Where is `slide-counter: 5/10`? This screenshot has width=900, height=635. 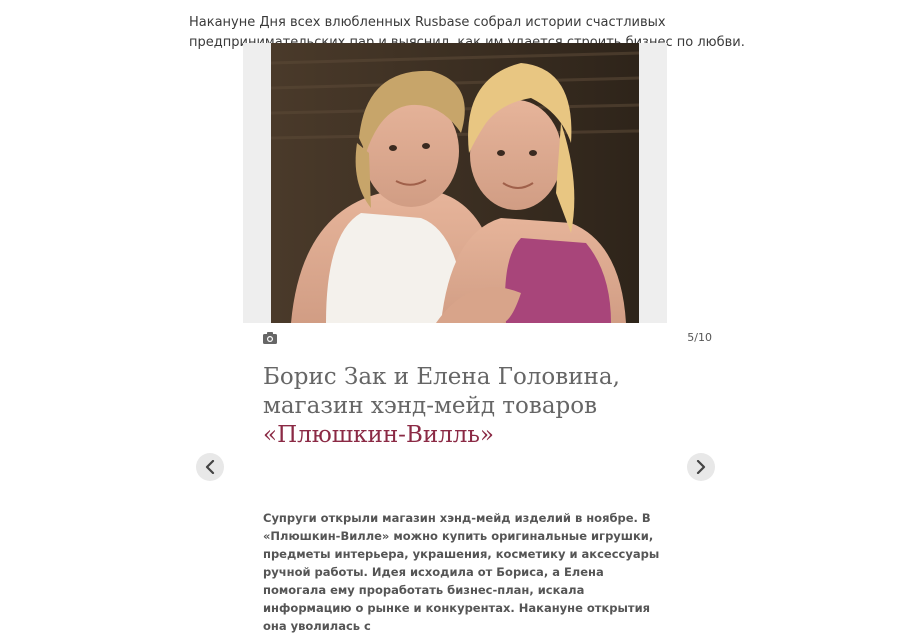 slide-counter: 5/10 is located at coordinates (699, 337).